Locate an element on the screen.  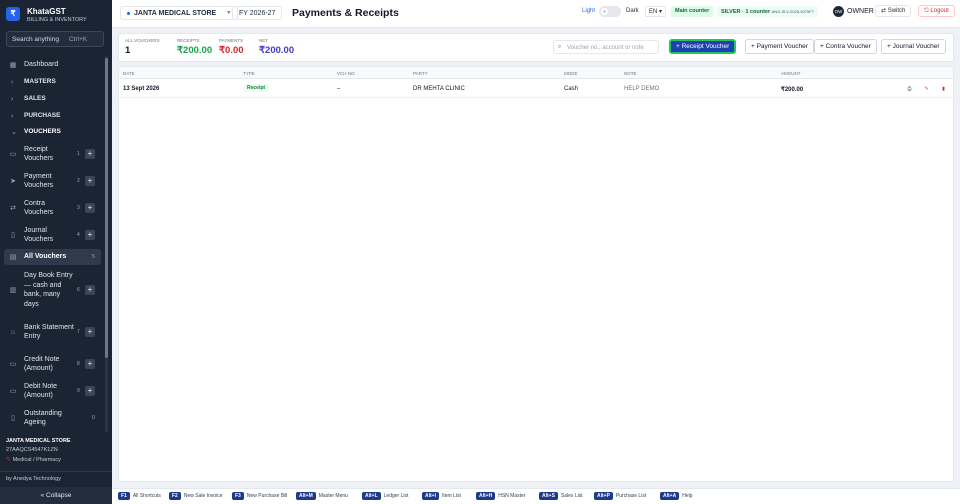
shortcut-label: New Sale Invoice is located at coordinates (203, 496).